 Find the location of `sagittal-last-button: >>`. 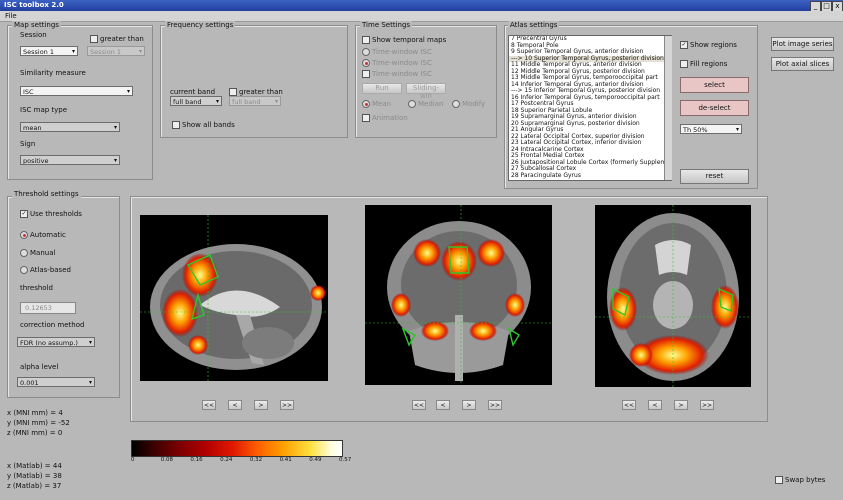

sagittal-last-button: >> is located at coordinates (287, 405).